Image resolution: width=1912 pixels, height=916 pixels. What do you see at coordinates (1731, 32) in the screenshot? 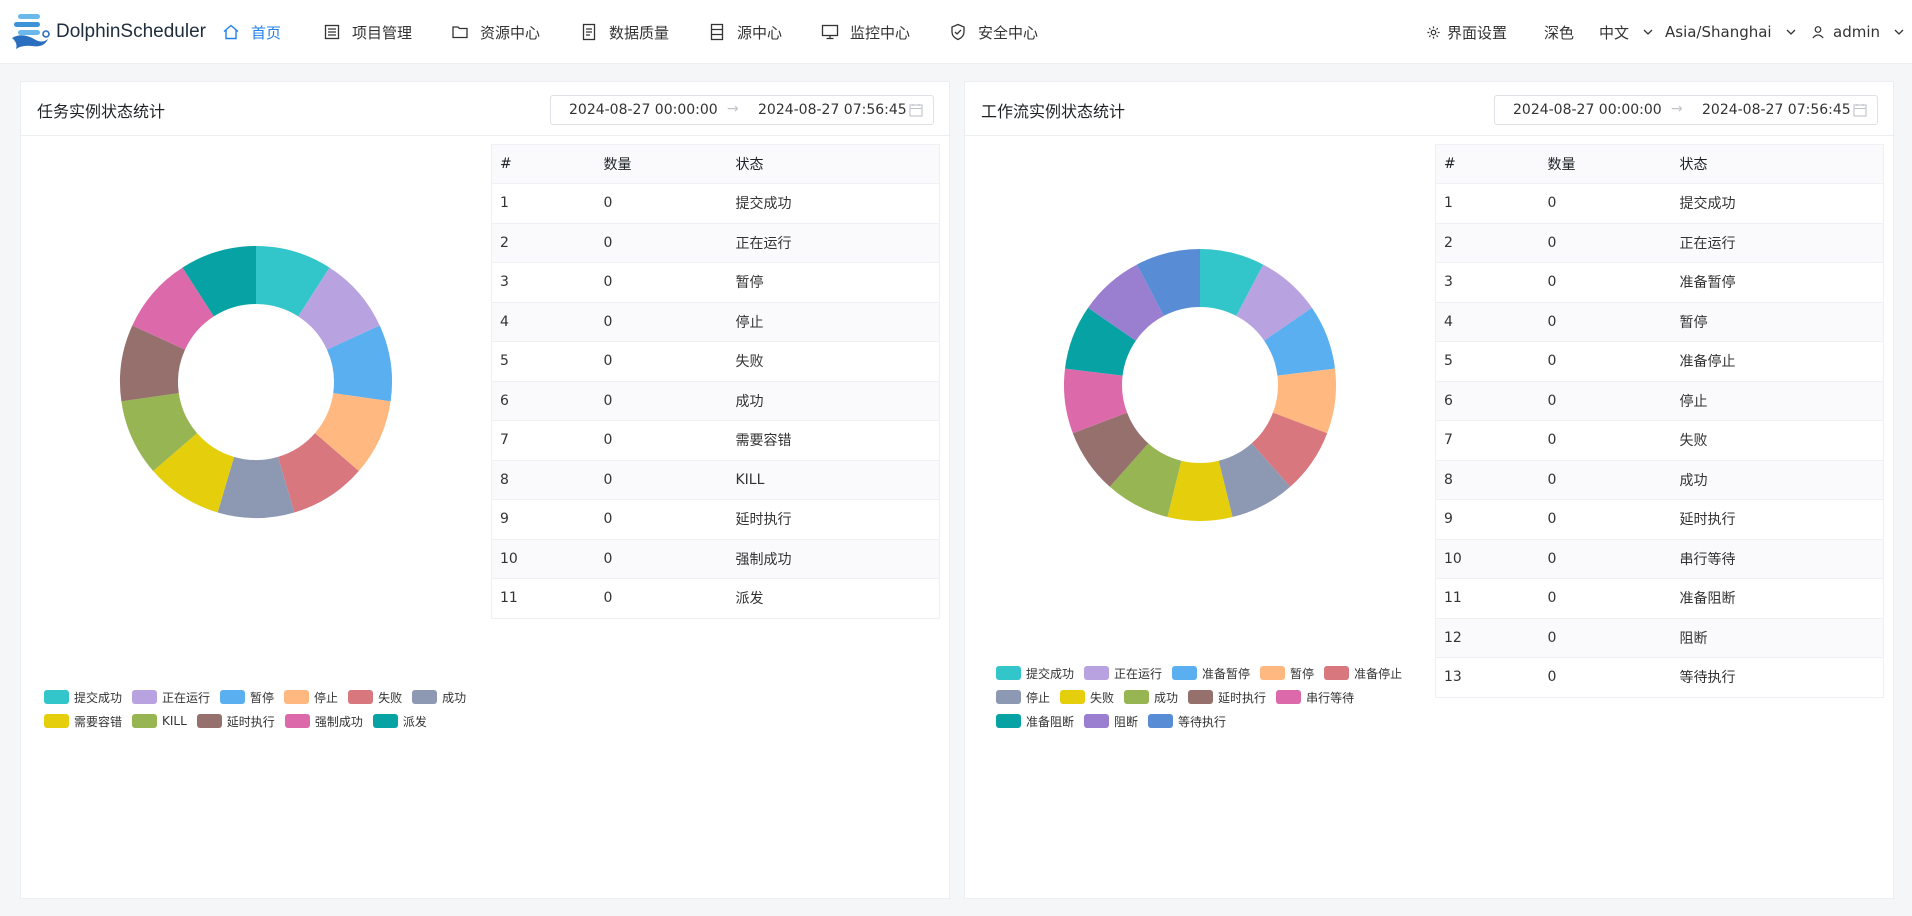
I see `timezone-dropdown: Asia/Shanghai` at bounding box center [1731, 32].